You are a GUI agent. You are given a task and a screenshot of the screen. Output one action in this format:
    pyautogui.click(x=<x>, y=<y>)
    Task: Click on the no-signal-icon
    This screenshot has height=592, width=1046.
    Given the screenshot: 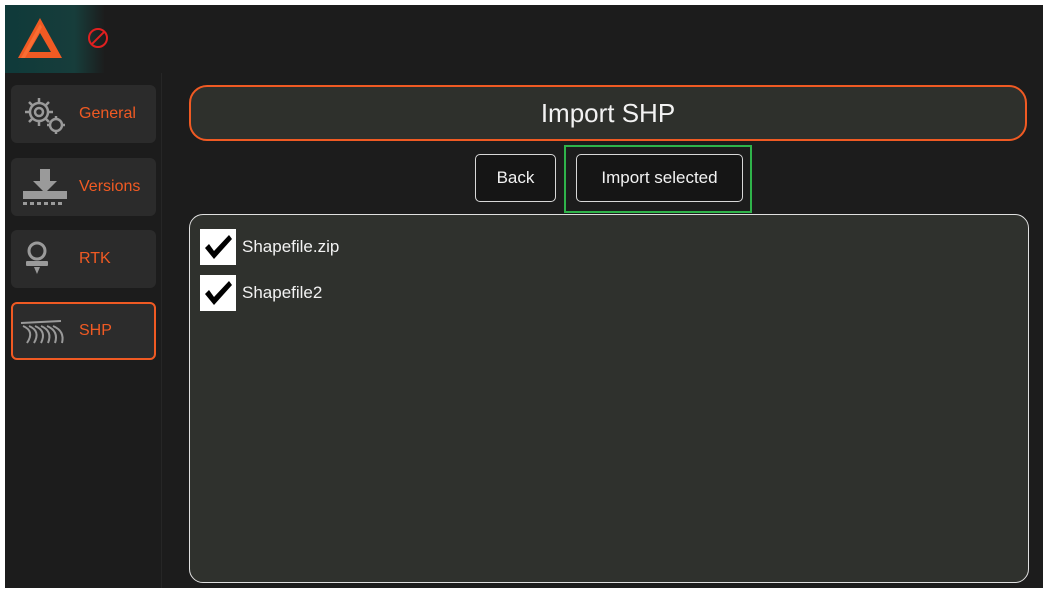 What is the action you would take?
    pyautogui.click(x=98, y=38)
    